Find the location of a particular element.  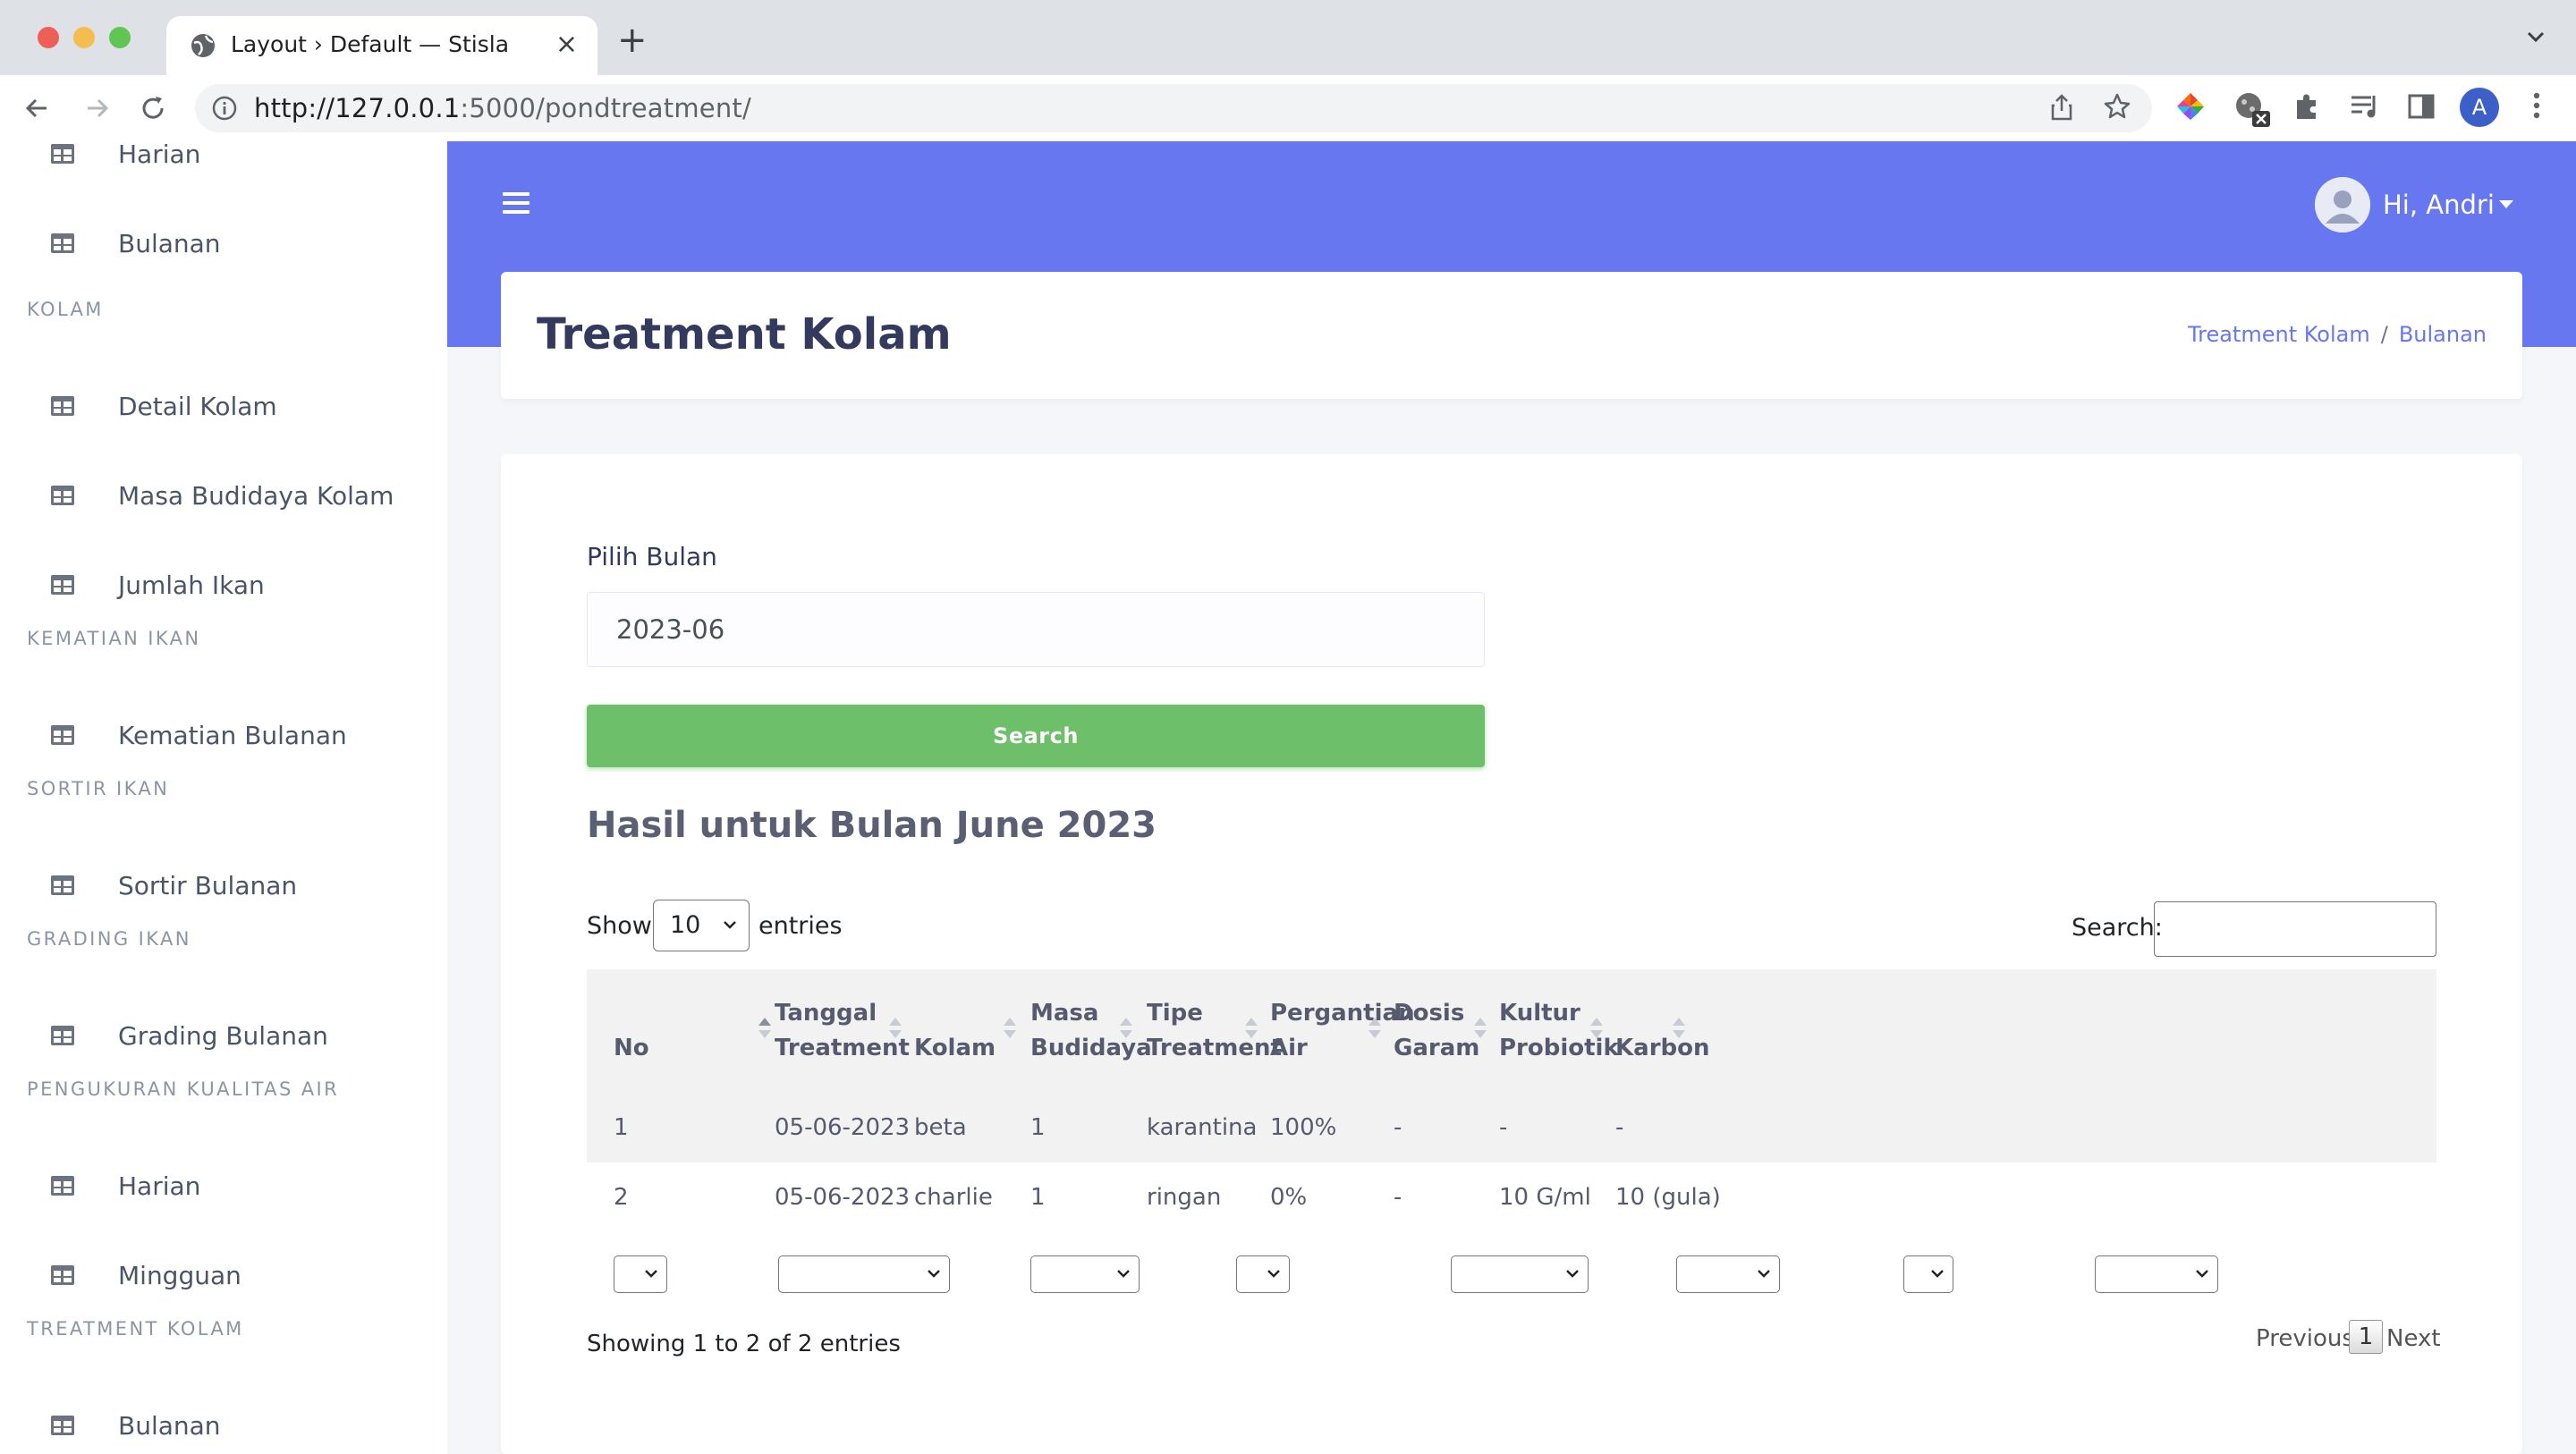

column-header-label: Kolam is located at coordinates (955, 1048).